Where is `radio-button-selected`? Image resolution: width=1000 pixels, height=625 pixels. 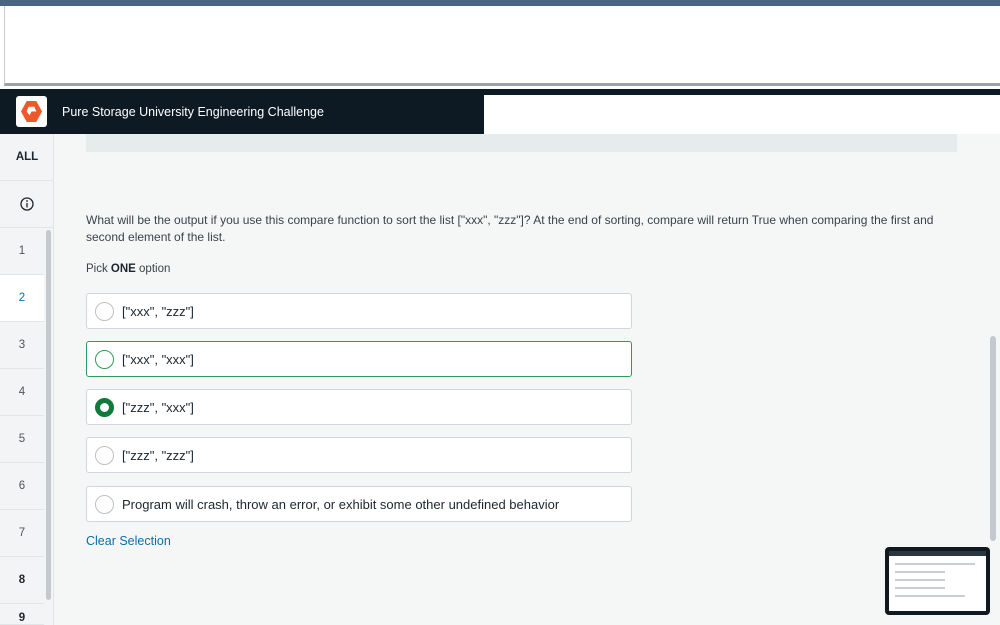
radio-button-selected is located at coordinates (104, 407).